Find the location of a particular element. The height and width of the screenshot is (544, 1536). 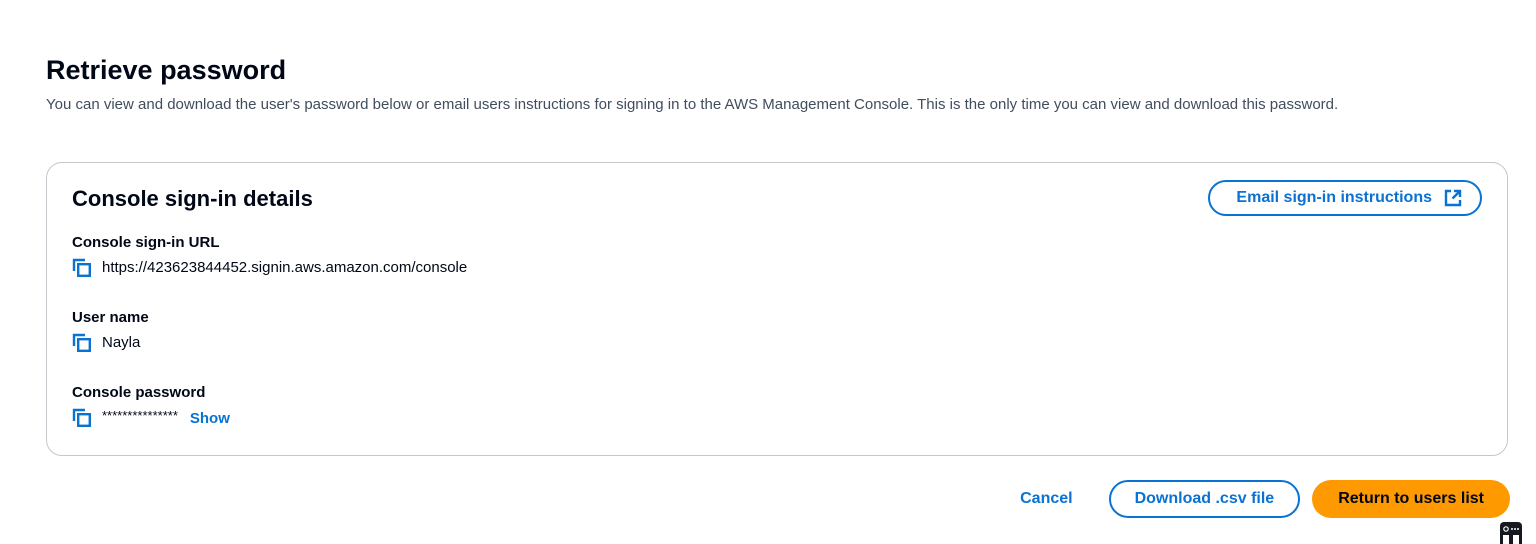

console-password-row: *************** Show is located at coordinates (151, 418).